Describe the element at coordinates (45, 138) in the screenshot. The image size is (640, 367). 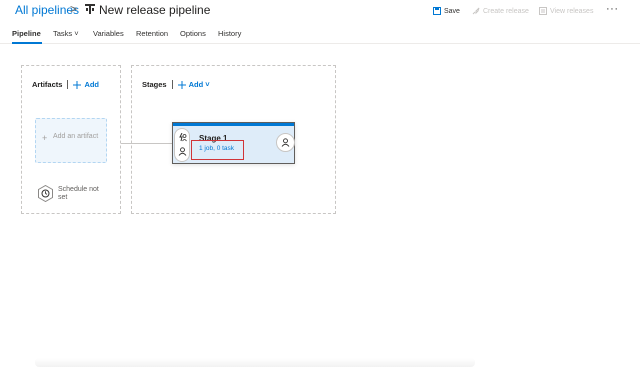
I see `plus-icon: +` at that location.